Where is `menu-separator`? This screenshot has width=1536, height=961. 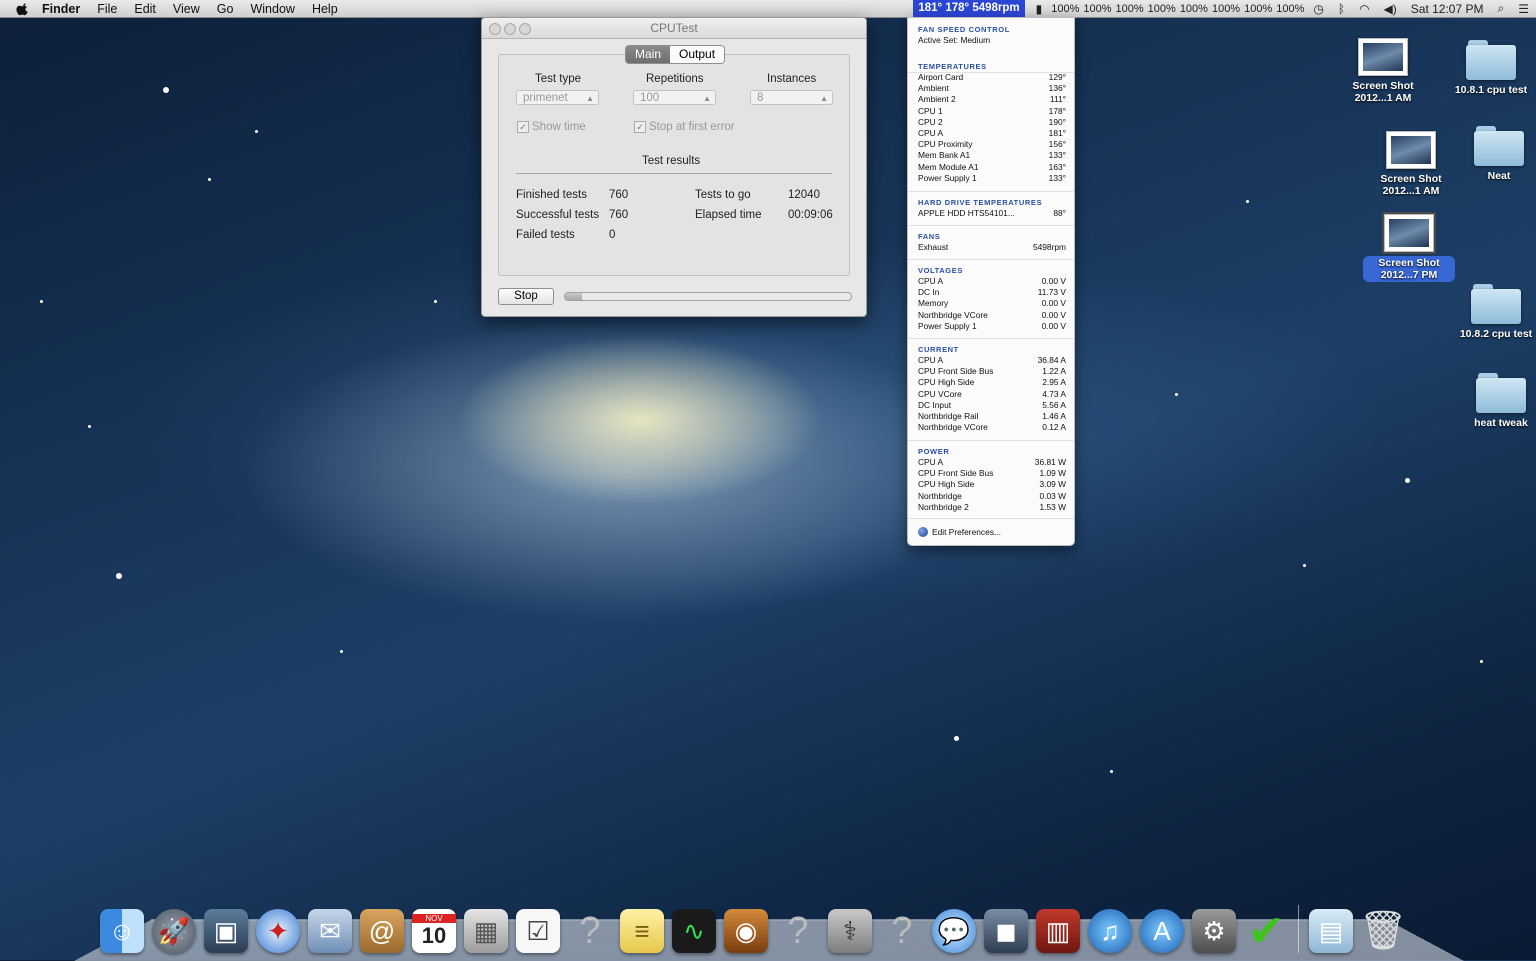 menu-separator is located at coordinates (991, 518).